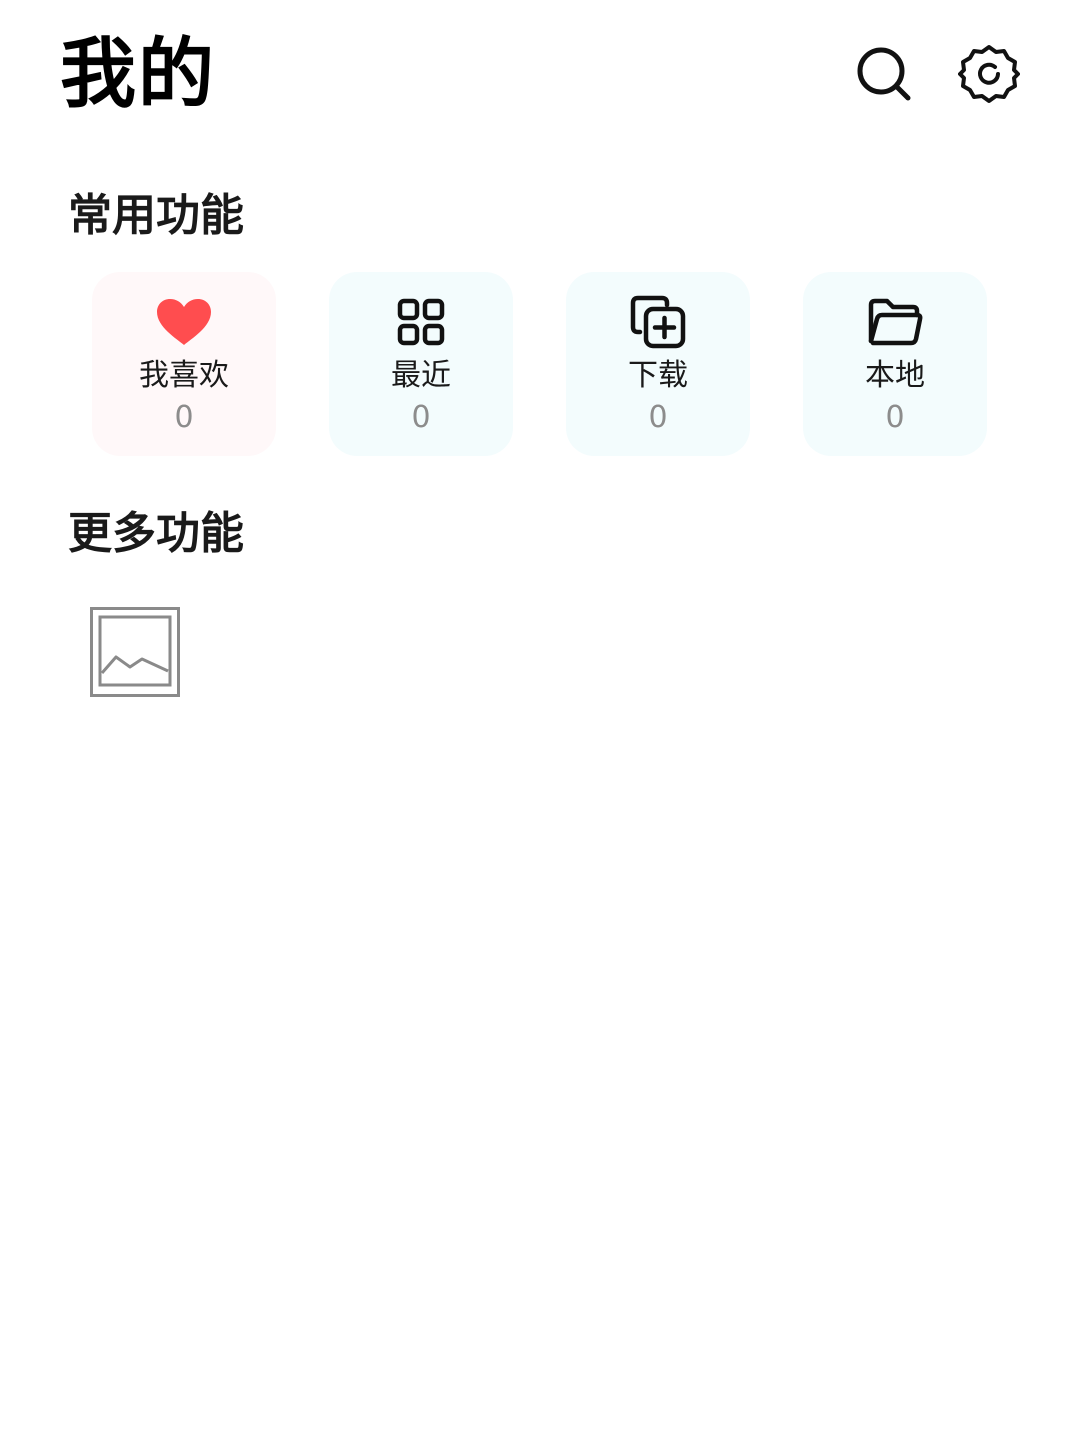 The height and width of the screenshot is (1440, 1080). I want to click on search-icon, so click(884, 74).